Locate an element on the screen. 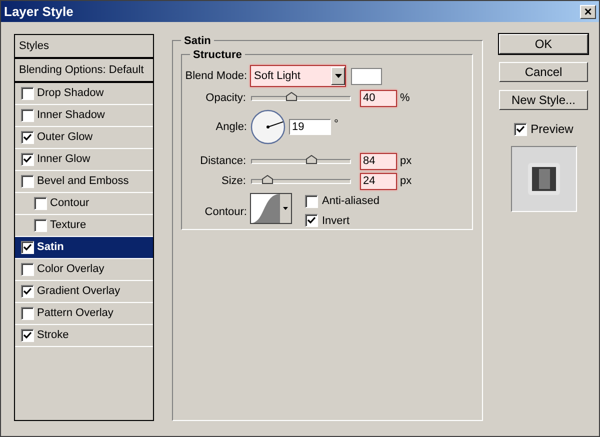 This screenshot has width=600, height=437. value-field: 40 is located at coordinates (378, 98).